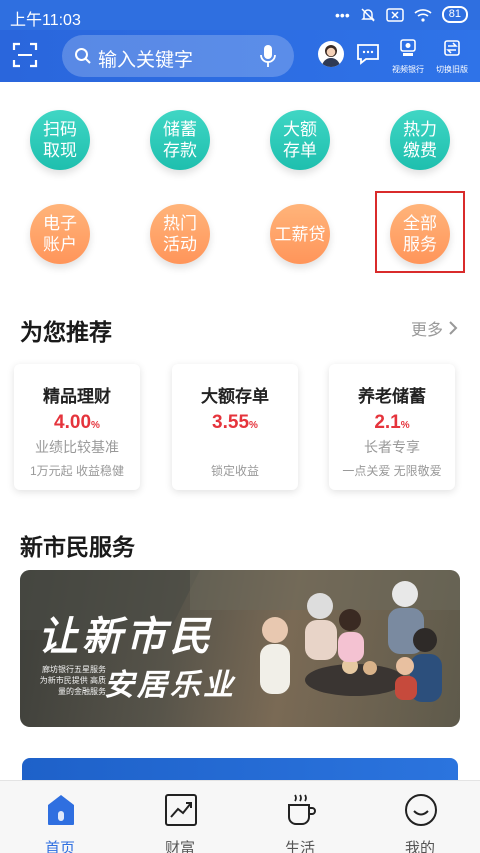 The image size is (480, 853). I want to click on service-avatar, so click(331, 54).